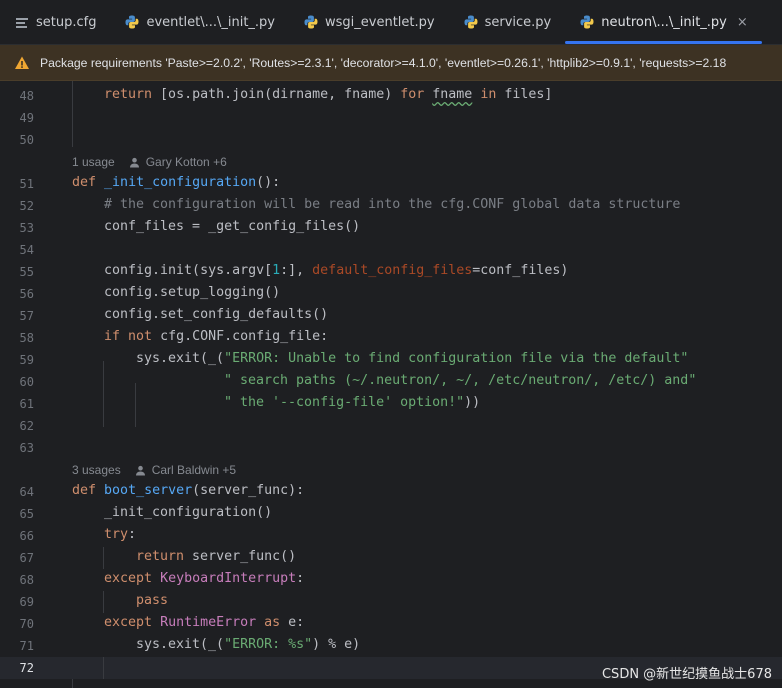  Describe the element at coordinates (26, 602) in the screenshot. I see `line-number: 69` at that location.